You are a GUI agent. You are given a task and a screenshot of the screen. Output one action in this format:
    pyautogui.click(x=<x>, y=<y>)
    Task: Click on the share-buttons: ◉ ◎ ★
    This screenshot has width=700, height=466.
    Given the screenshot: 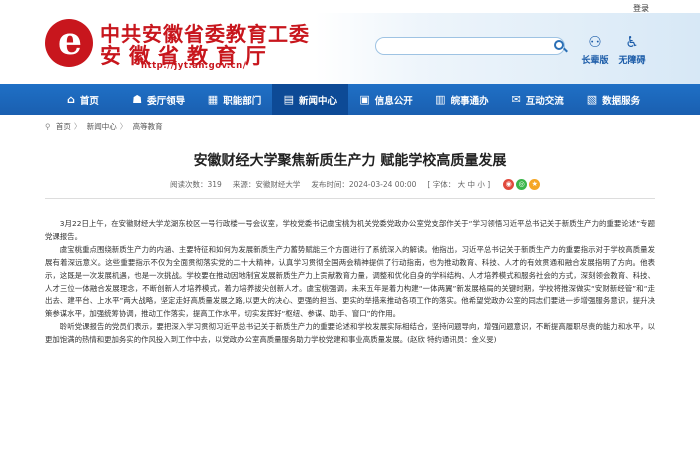 What is the action you would take?
    pyautogui.click(x=522, y=184)
    